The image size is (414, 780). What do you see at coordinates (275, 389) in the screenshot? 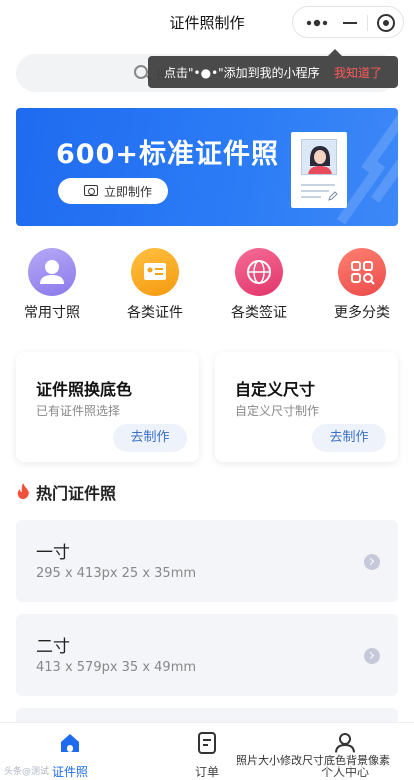
I see `card-title: 自定义尺寸` at bounding box center [275, 389].